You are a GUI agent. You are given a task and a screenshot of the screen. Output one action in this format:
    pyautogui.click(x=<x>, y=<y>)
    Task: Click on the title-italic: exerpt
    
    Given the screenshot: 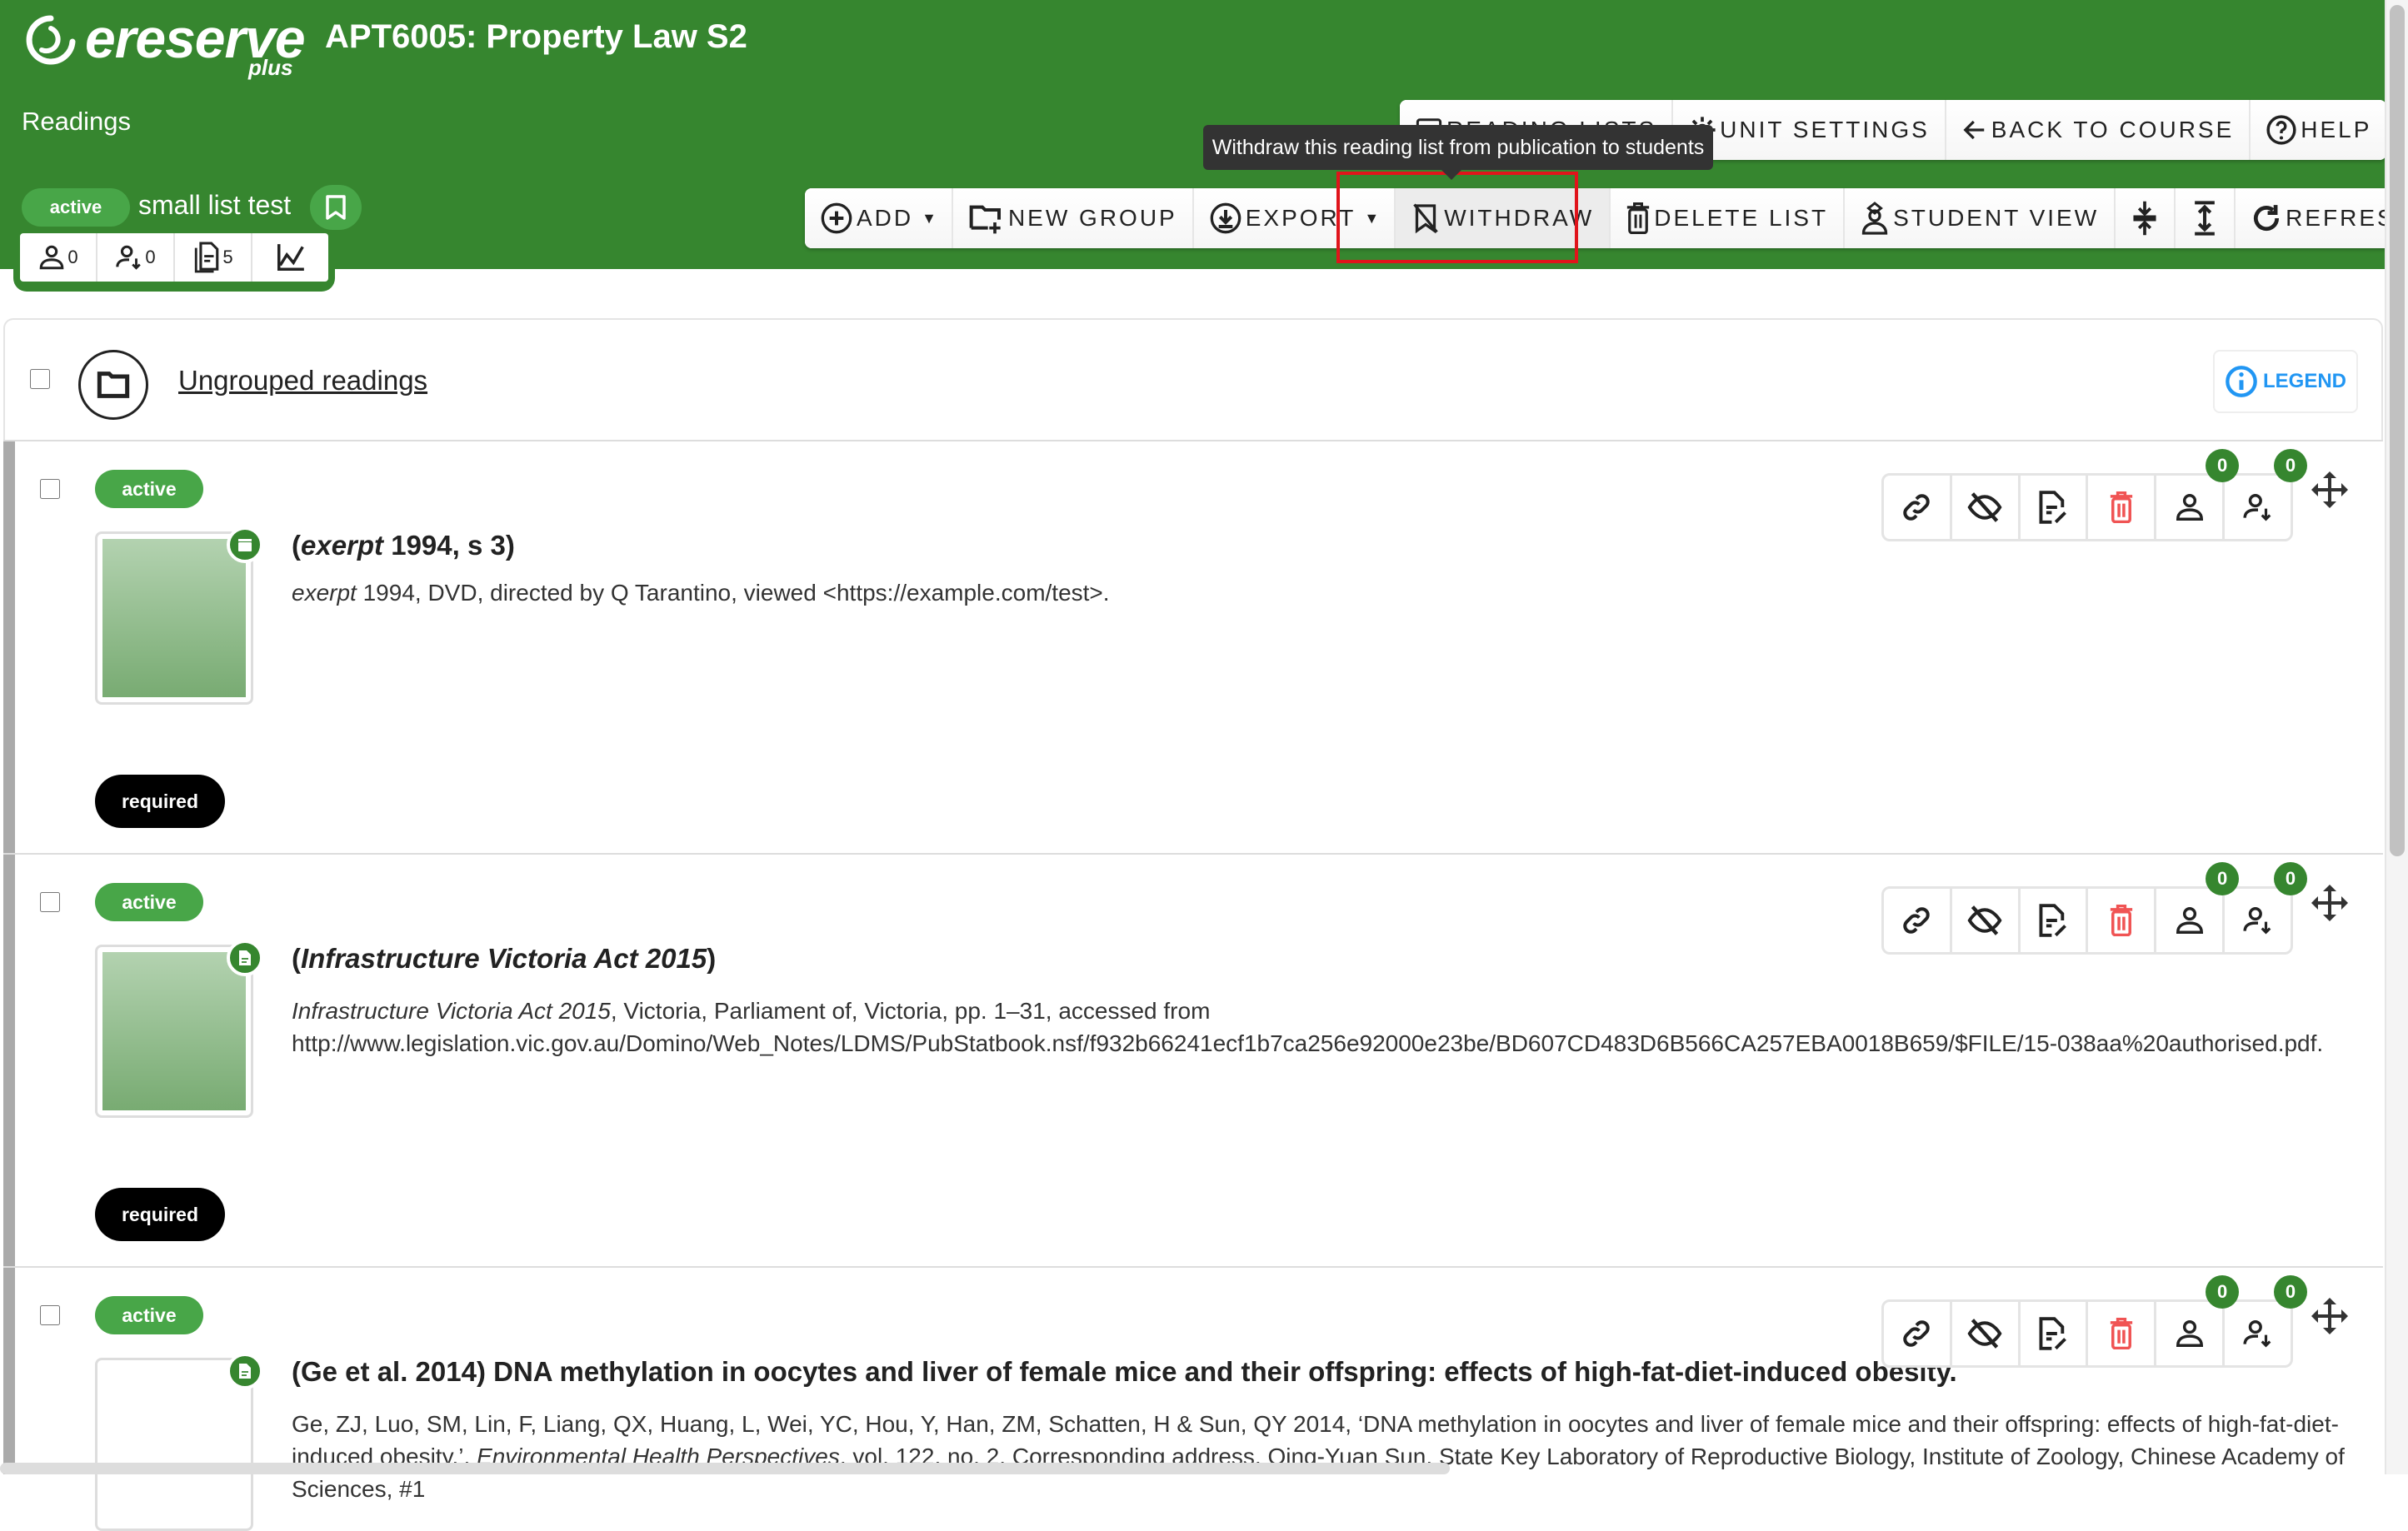 What is the action you would take?
    pyautogui.click(x=342, y=545)
    